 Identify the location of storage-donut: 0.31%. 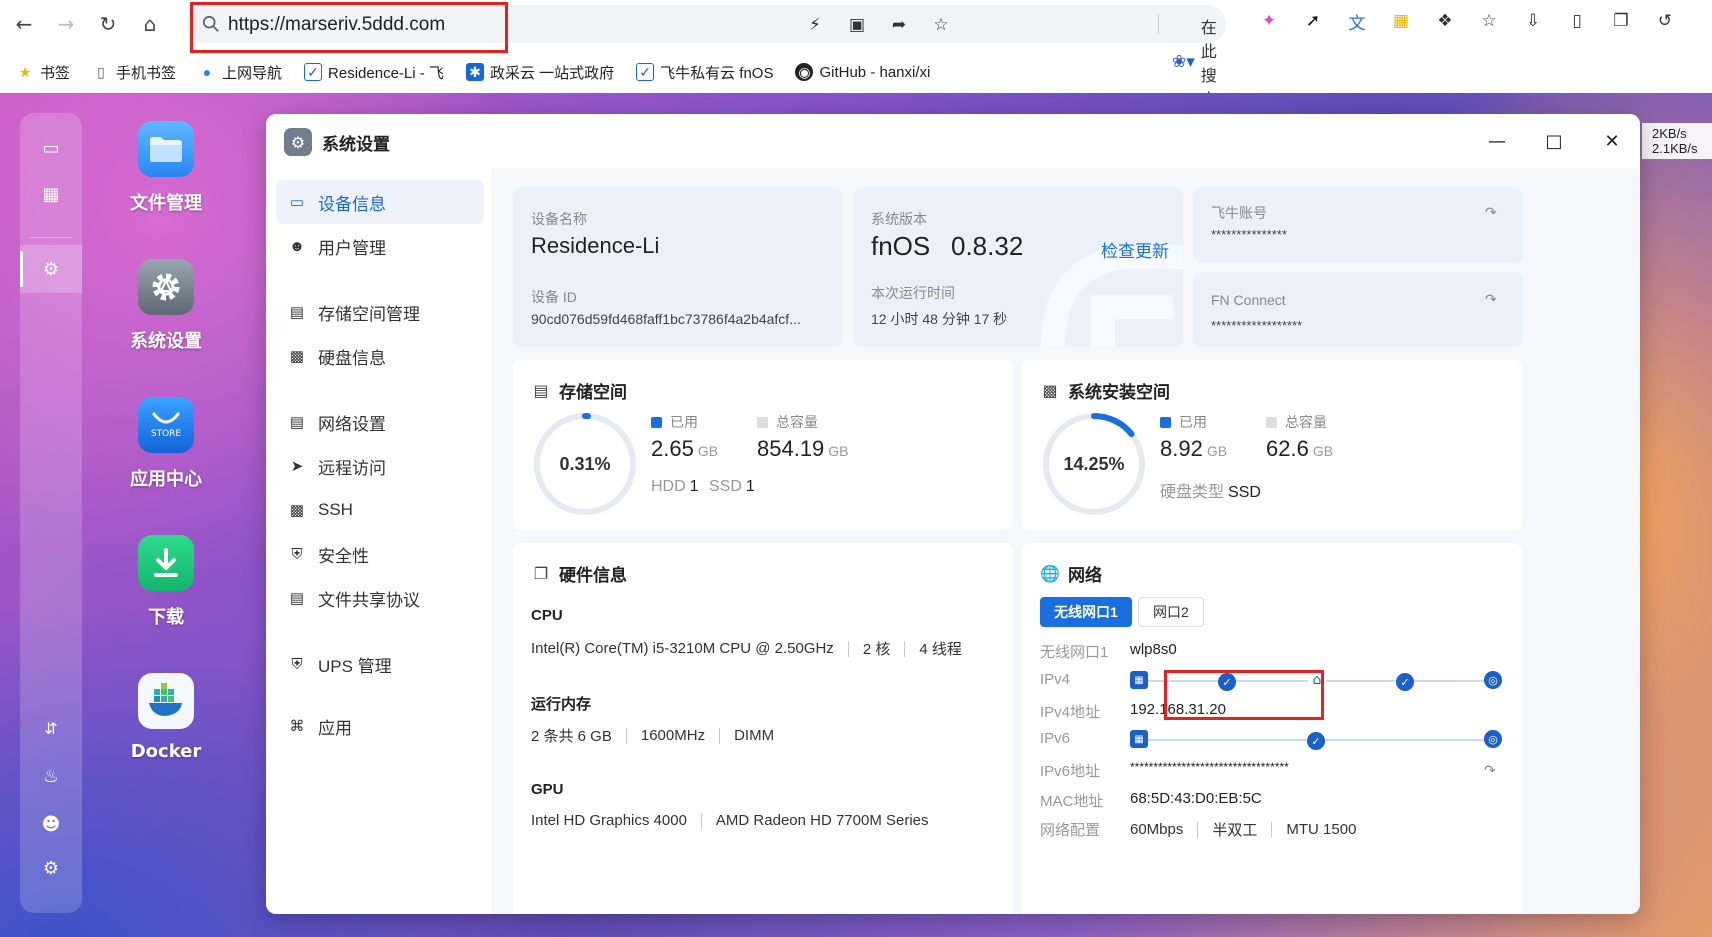
(585, 464).